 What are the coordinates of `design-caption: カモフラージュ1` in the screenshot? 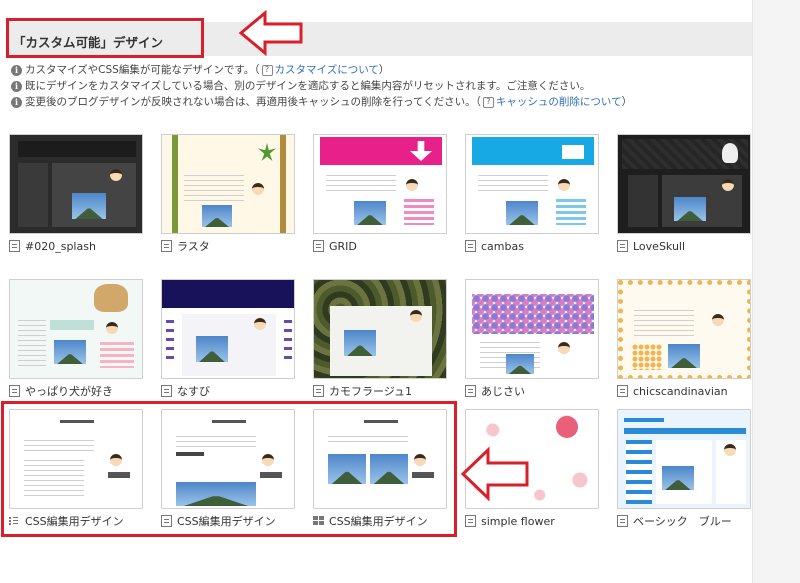 It's located at (380, 391).